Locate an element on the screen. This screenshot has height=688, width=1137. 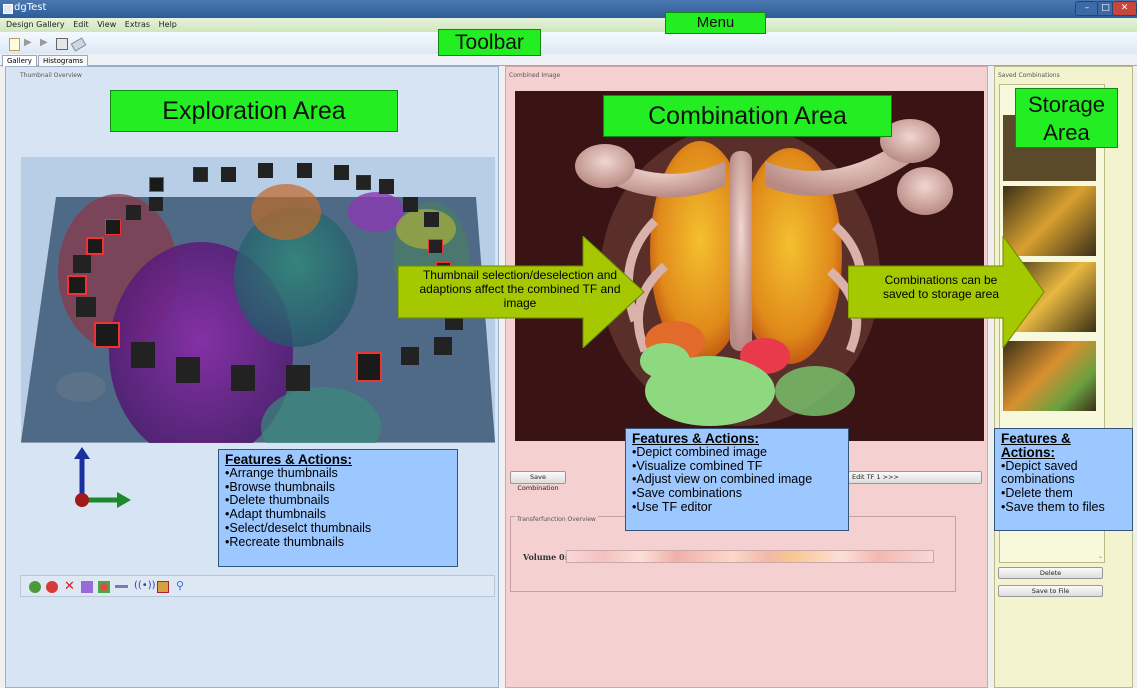
exploration-toolbar: ✕ ((•)) ⚲ is located at coordinates (257, 586).